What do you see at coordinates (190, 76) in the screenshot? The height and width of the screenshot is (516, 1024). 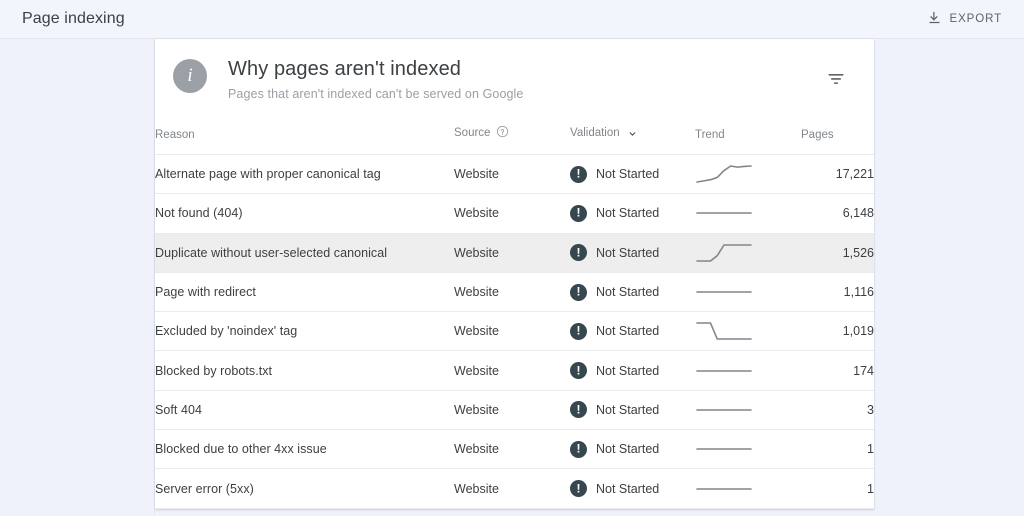 I see `info-icon: i` at bounding box center [190, 76].